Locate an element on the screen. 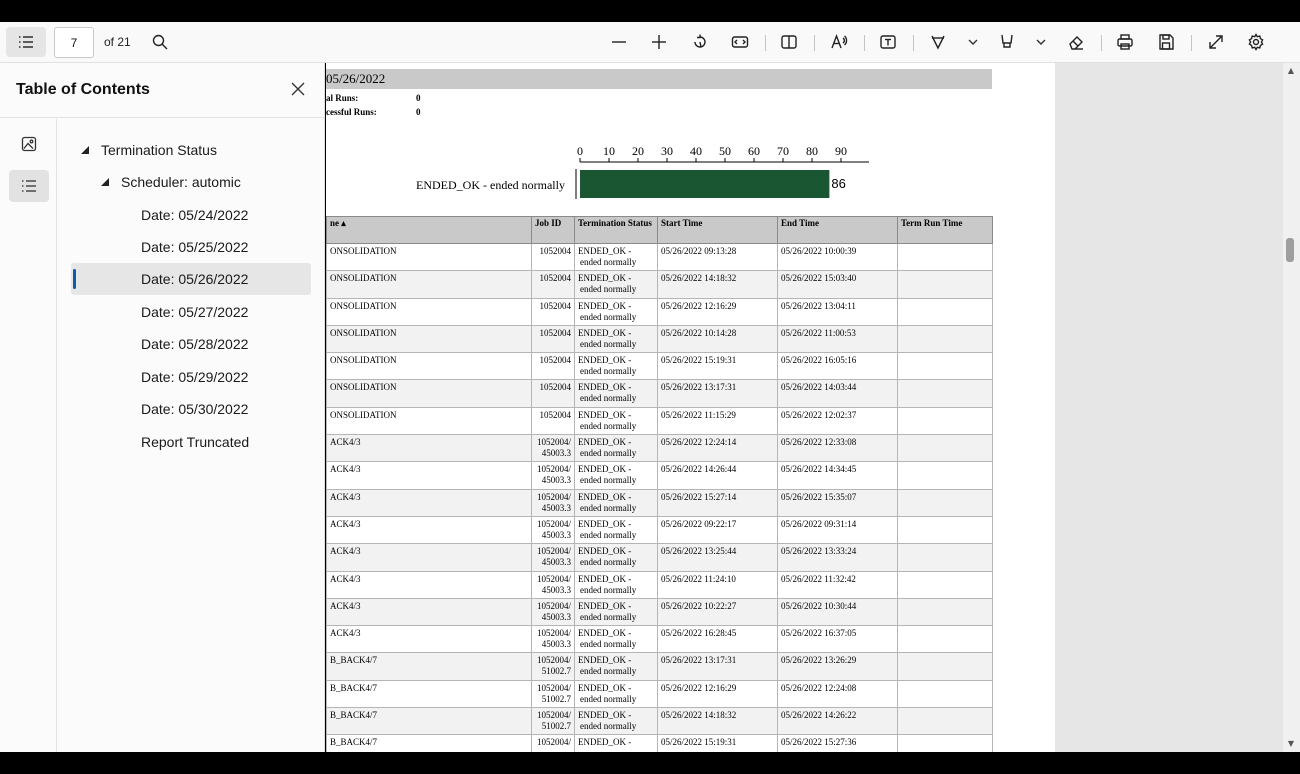 This screenshot has height=774, width=1300. draw-icon is located at coordinates (938, 42).